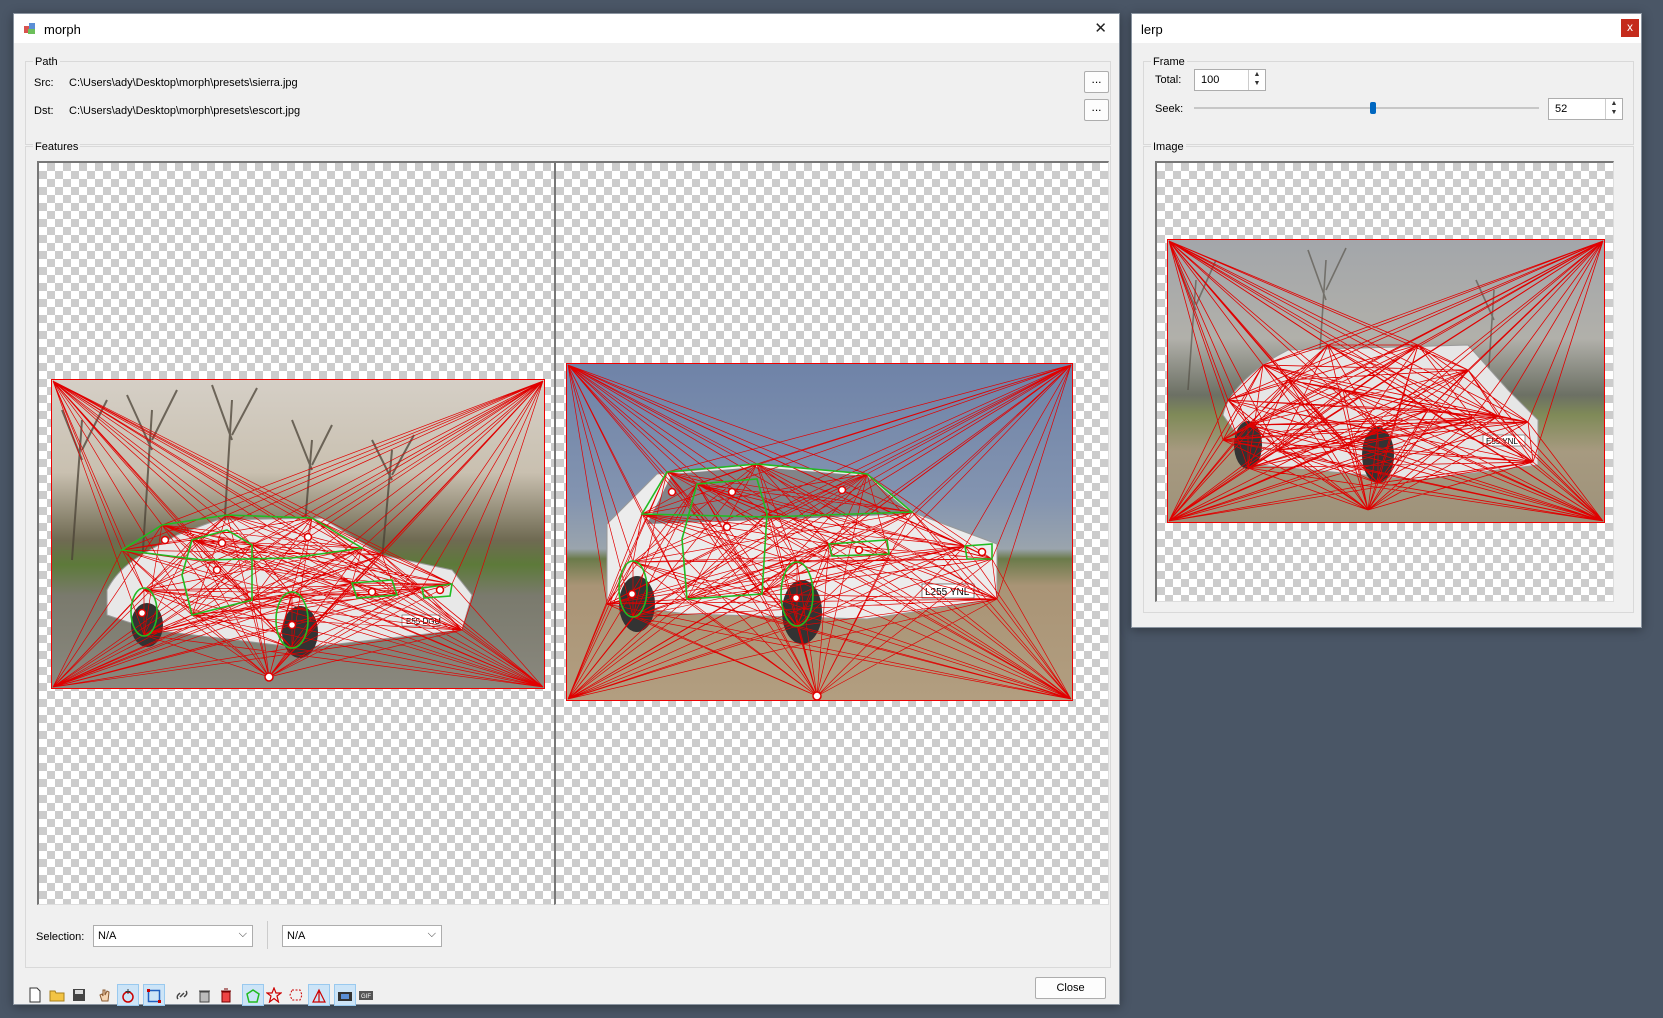 The width and height of the screenshot is (1663, 1018). I want to click on add-point-icon, so click(128, 995).